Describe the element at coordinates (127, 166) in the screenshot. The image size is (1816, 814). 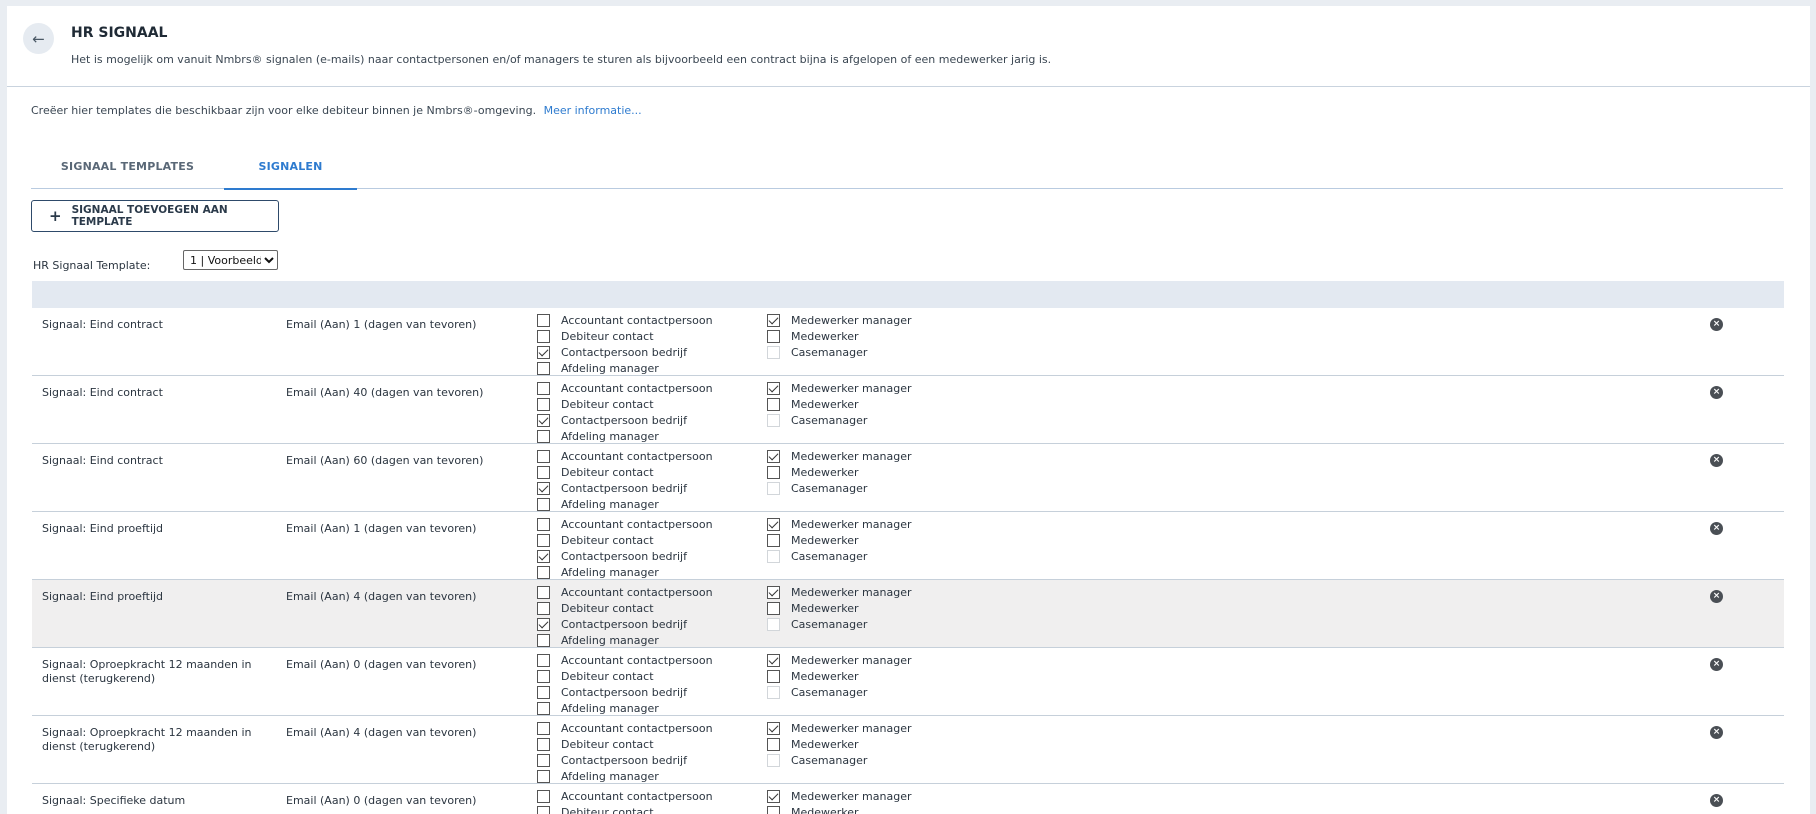
I see `tab-signaal-templates: SIGNAAL TEMPLATES` at that location.